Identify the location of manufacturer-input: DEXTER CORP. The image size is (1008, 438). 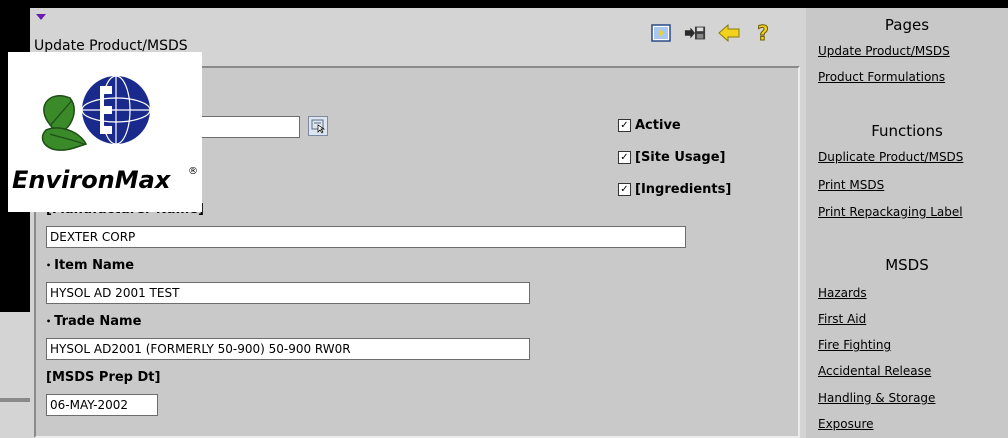
(366, 237).